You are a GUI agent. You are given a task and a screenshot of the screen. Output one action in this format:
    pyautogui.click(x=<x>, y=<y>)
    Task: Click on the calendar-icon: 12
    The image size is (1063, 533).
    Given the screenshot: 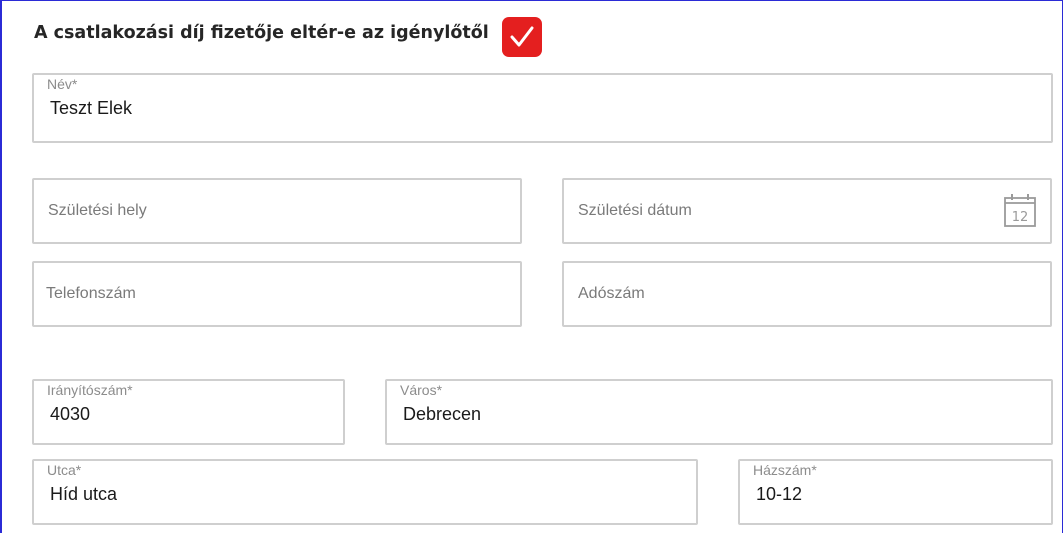 What is the action you would take?
    pyautogui.click(x=1020, y=210)
    